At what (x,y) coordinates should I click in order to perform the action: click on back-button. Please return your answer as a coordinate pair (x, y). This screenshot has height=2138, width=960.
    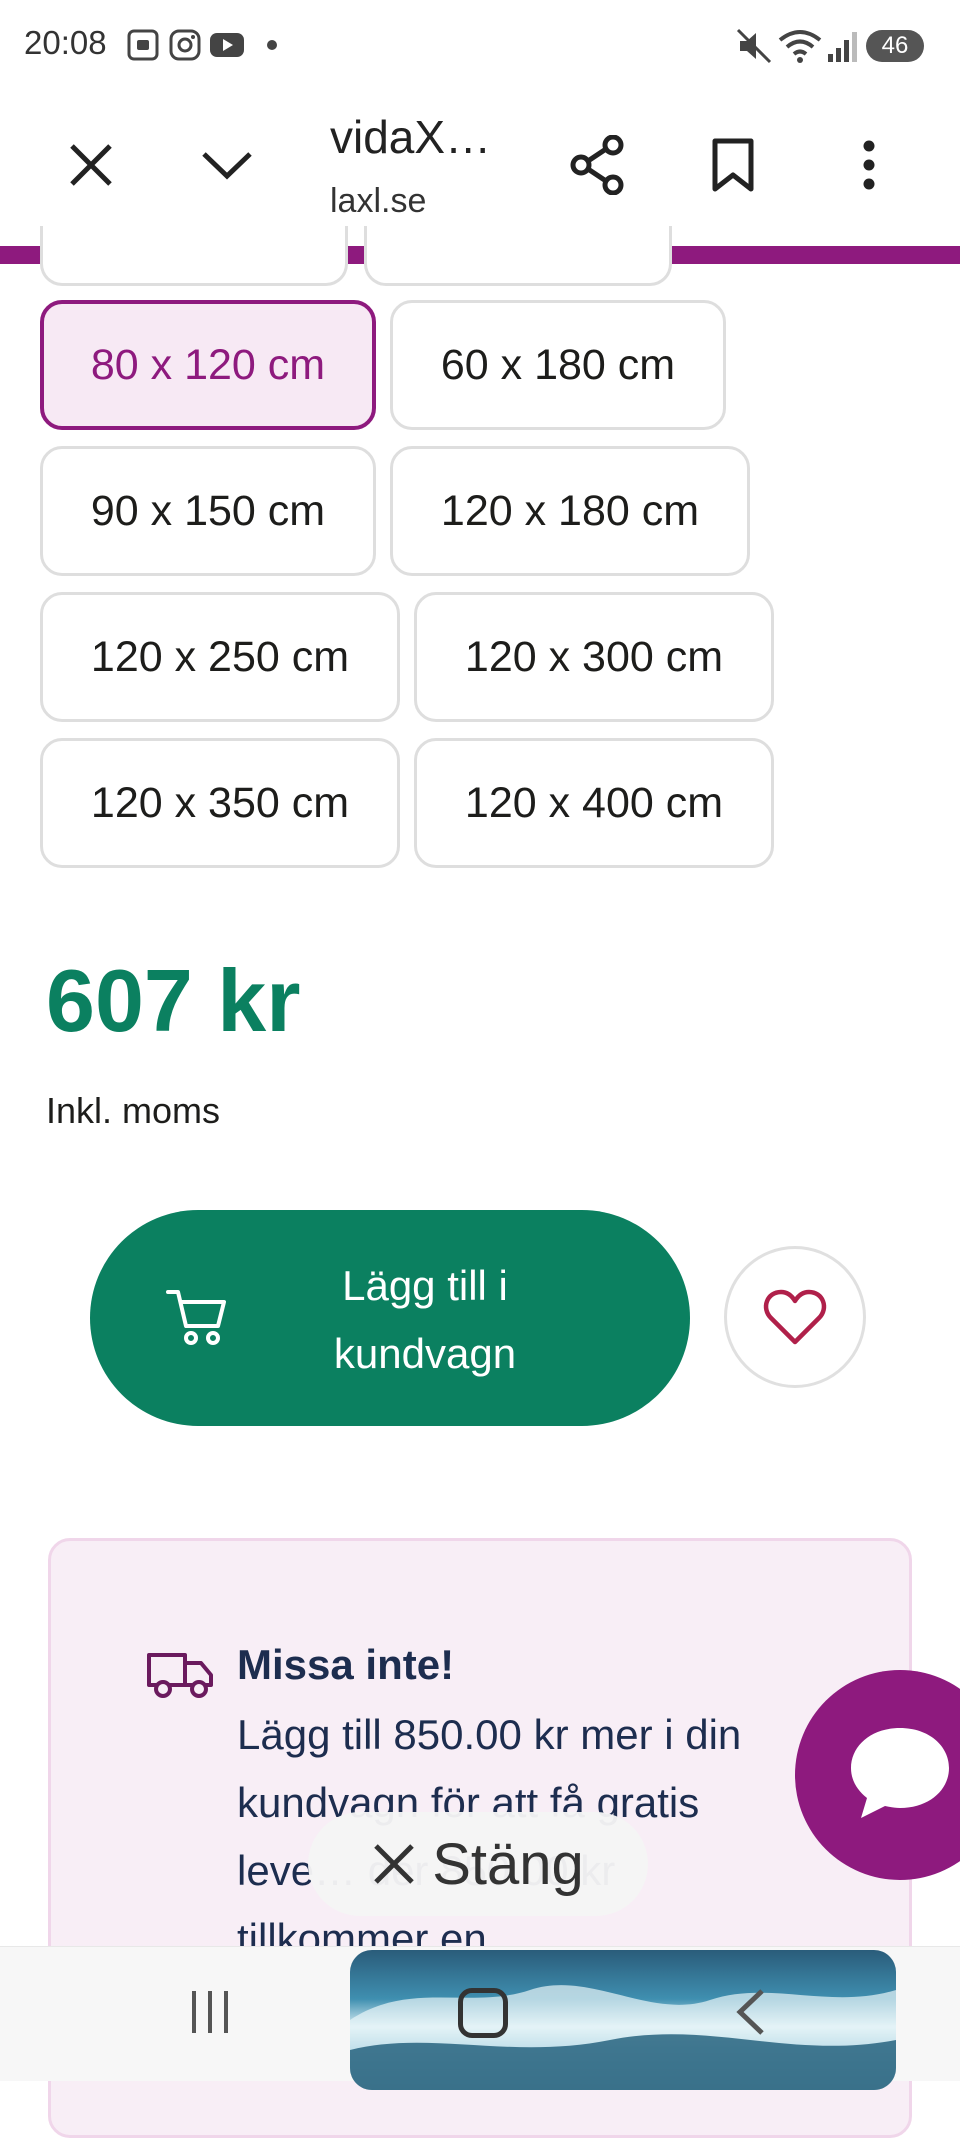
    Looking at the image, I should click on (750, 2012).